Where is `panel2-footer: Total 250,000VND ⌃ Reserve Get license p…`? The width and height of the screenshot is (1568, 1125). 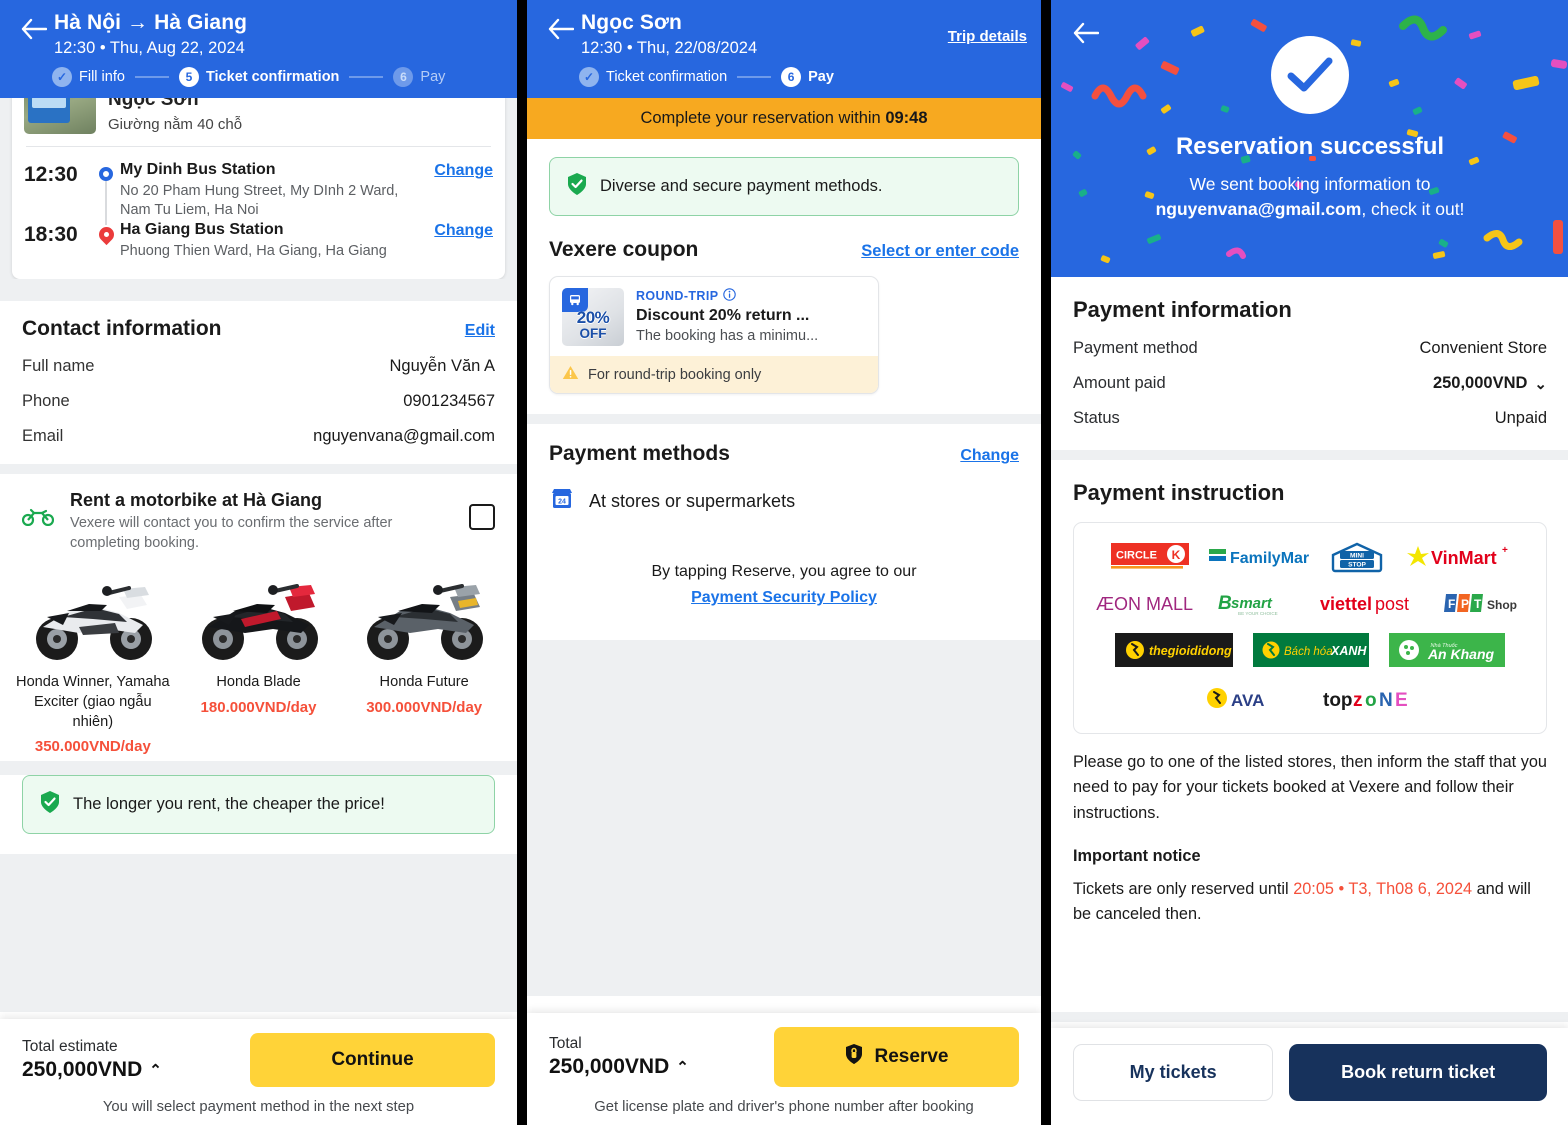 panel2-footer: Total 250,000VND ⌃ Reserve Get license p… is located at coordinates (784, 1069).